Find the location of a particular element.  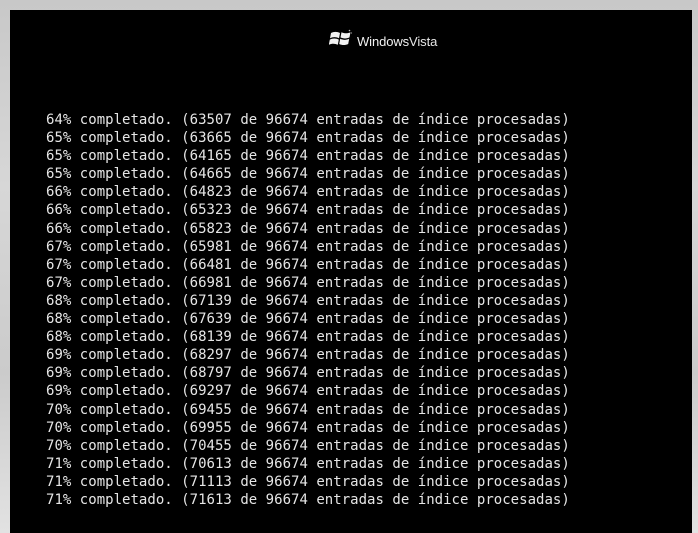

logo-word-windows: Windows is located at coordinates (383, 41).